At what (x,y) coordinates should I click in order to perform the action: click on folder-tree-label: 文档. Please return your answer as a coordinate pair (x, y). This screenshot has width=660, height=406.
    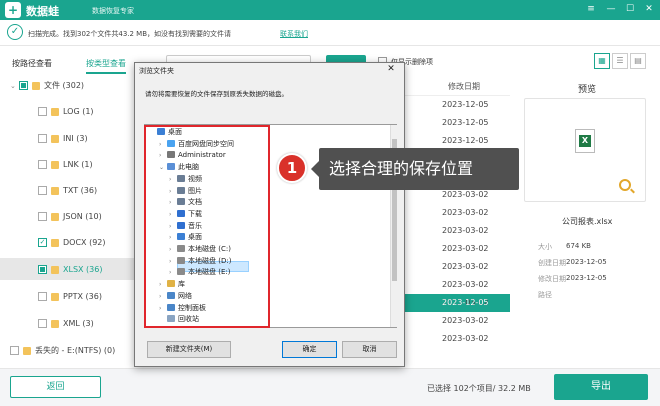
    Looking at the image, I should click on (195, 202).